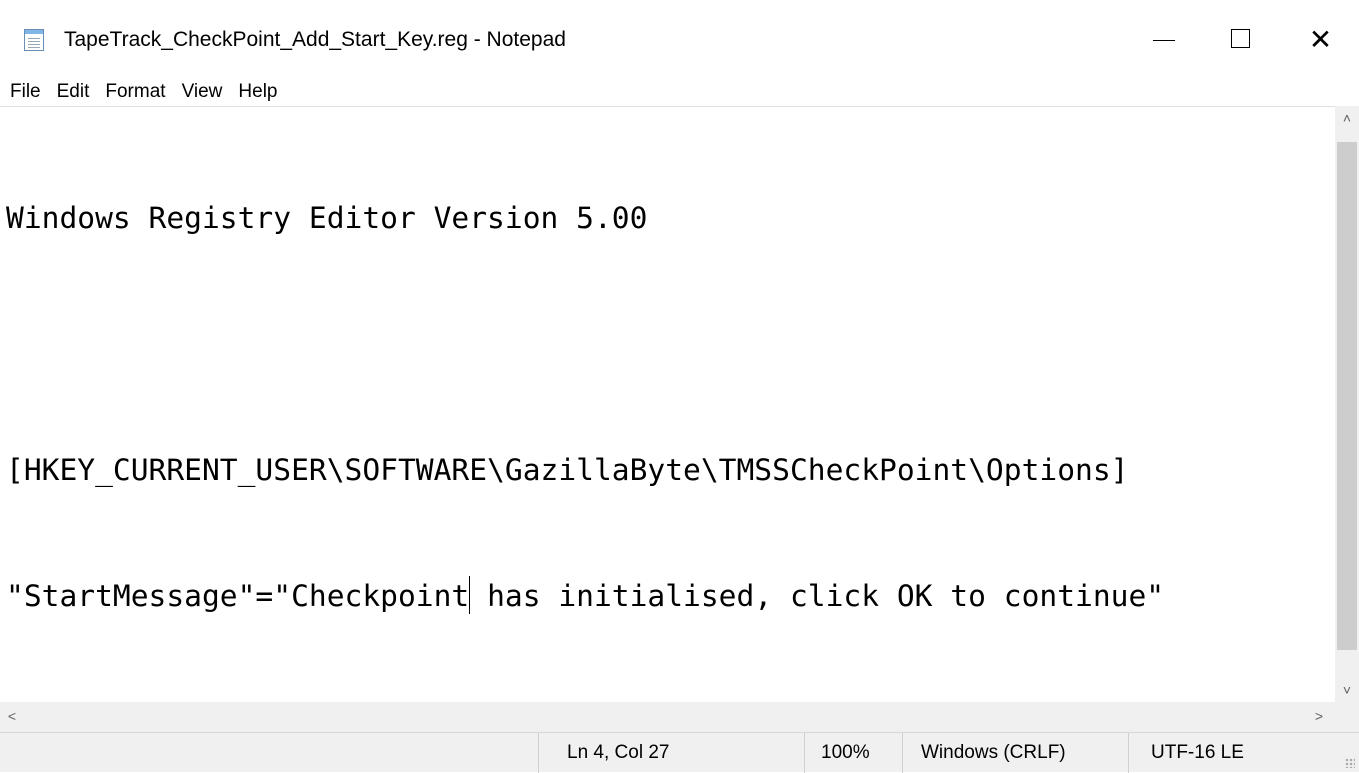  Describe the element at coordinates (853, 753) in the screenshot. I see `status-zoom: 100%` at that location.